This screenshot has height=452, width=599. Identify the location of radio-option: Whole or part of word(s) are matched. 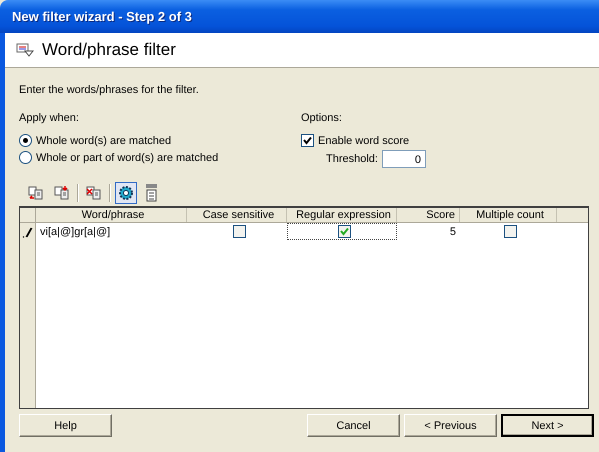
(118, 157).